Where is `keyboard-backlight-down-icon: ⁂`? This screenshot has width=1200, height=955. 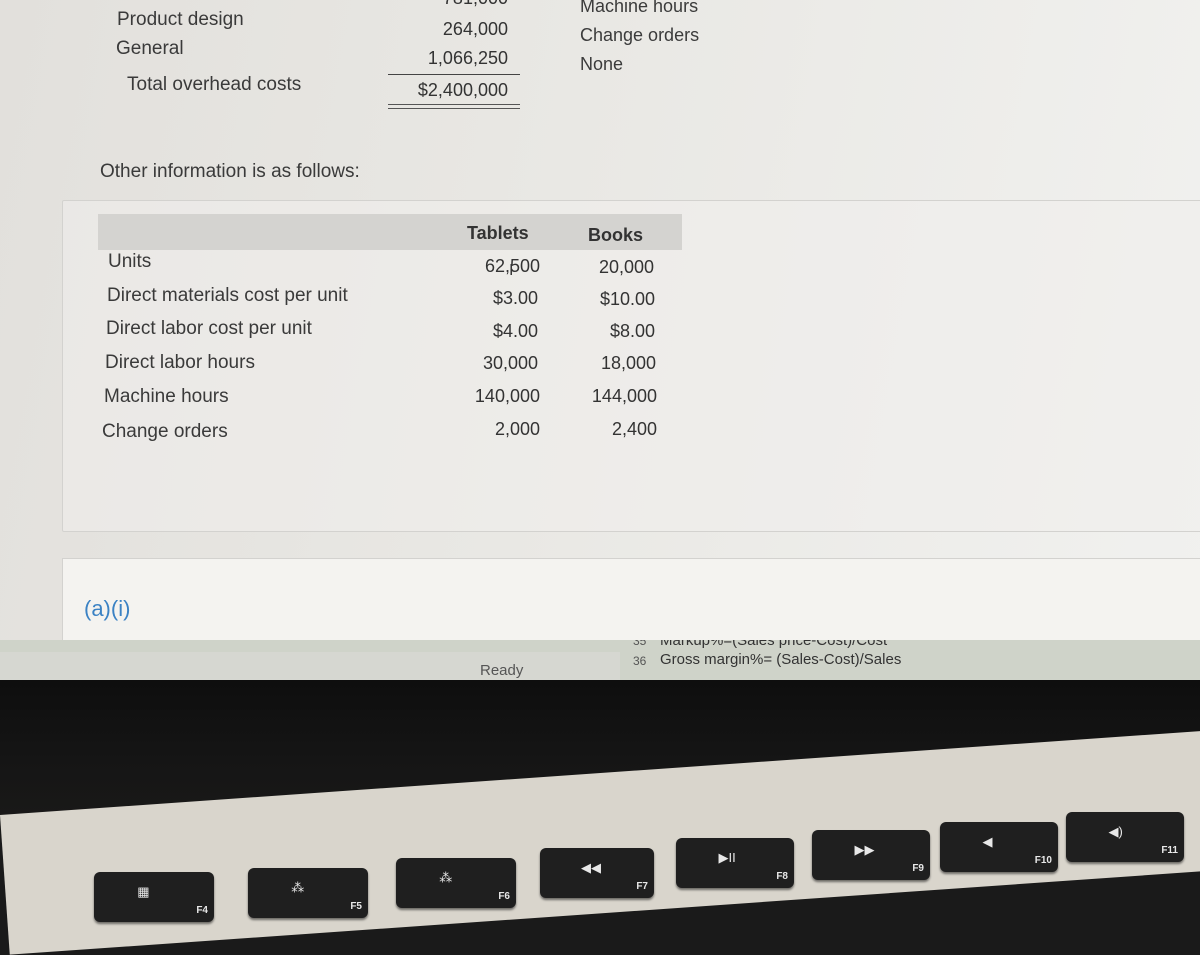
keyboard-backlight-down-icon: ⁂ is located at coordinates (298, 887).